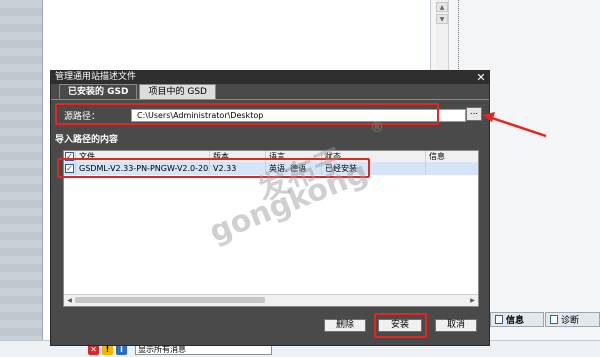 Image resolution: width=600 pixels, height=357 pixels. I want to click on cancel-button: 取消, so click(456, 325).